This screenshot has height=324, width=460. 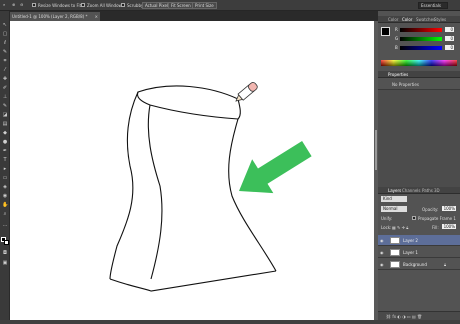 What do you see at coordinates (427, 190) in the screenshot?
I see `tab-paths: Paths` at bounding box center [427, 190].